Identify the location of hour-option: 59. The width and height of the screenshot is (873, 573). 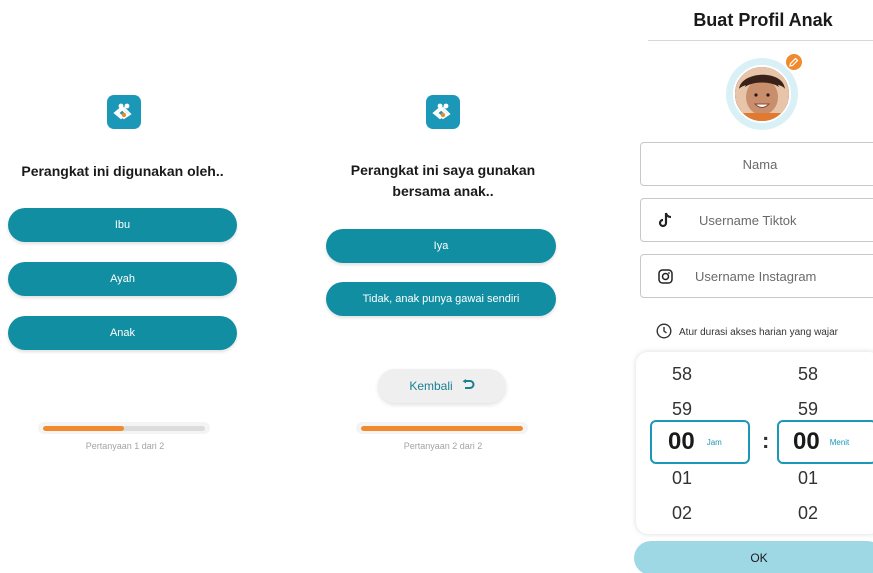
(682, 409).